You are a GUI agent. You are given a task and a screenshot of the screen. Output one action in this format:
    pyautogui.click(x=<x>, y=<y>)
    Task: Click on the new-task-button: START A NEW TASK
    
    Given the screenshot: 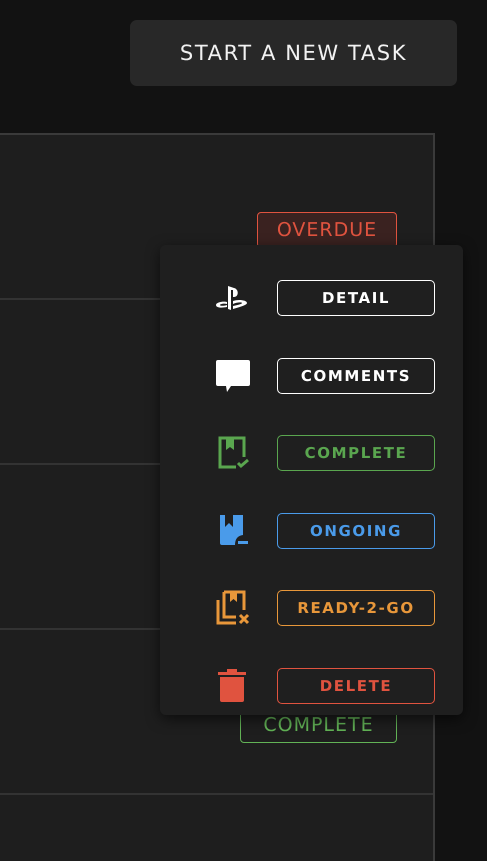 What is the action you would take?
    pyautogui.click(x=293, y=53)
    